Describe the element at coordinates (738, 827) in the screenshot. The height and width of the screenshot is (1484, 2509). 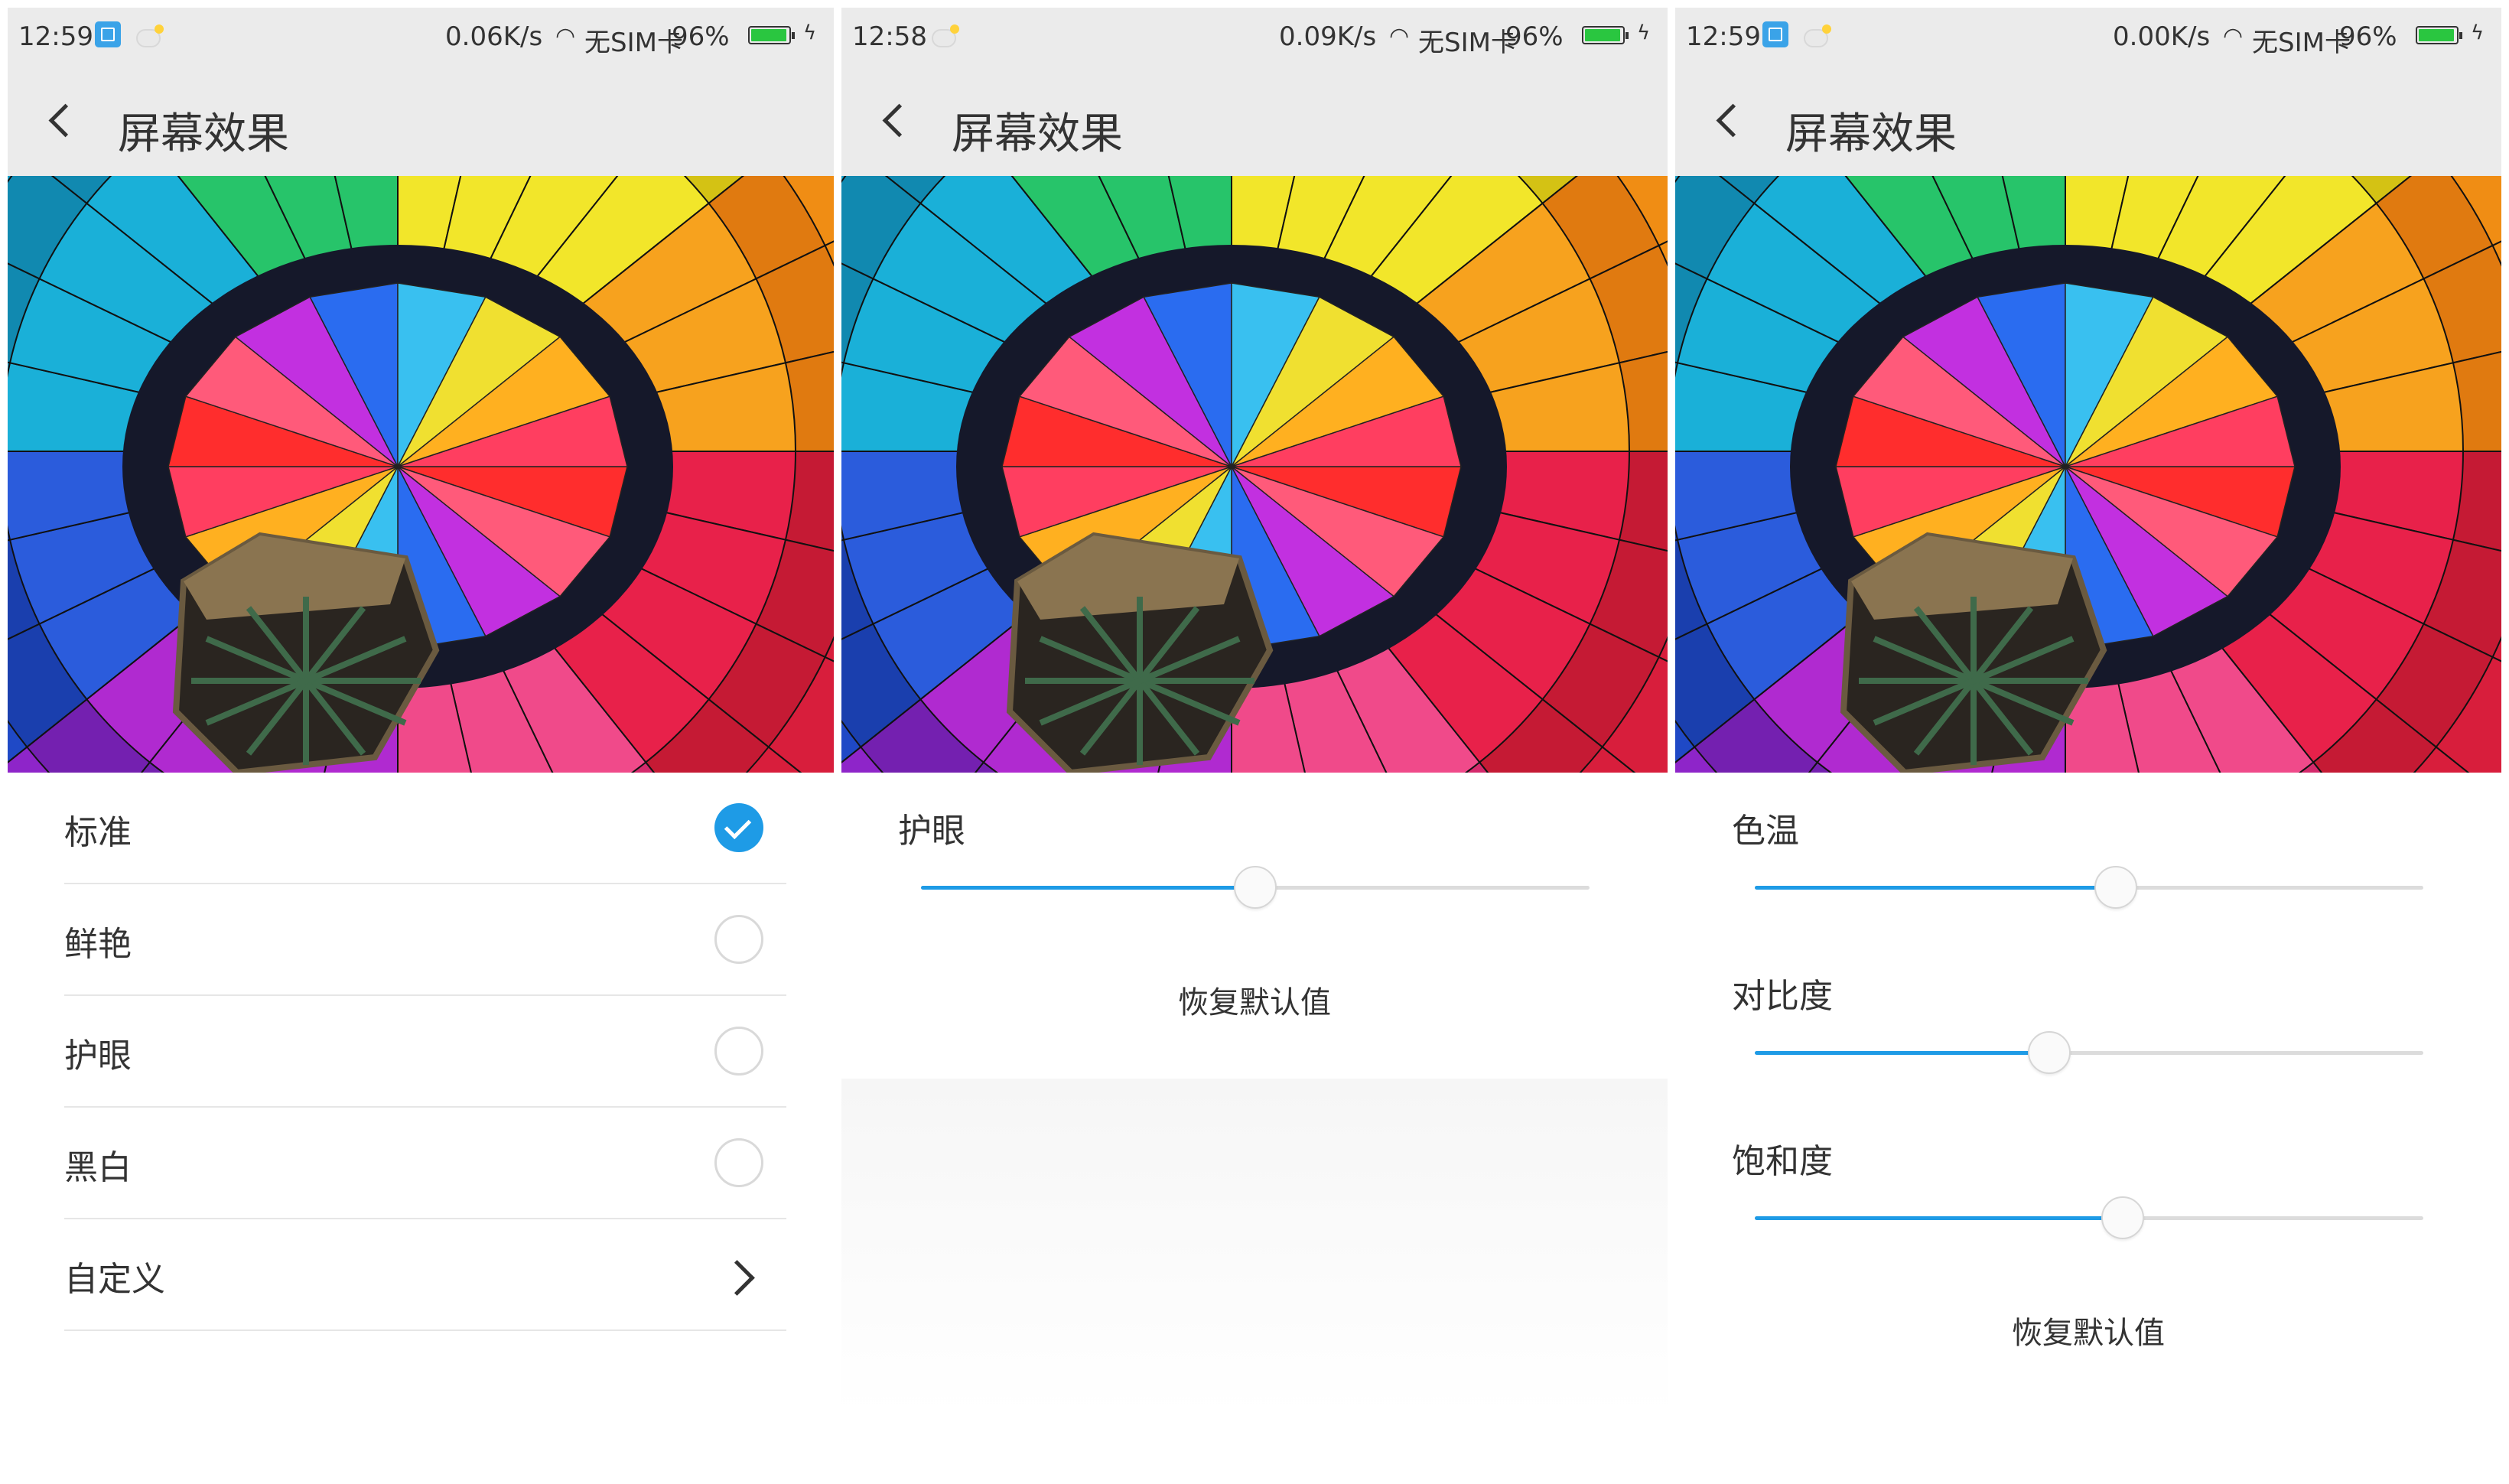
I see `check-icon` at that location.